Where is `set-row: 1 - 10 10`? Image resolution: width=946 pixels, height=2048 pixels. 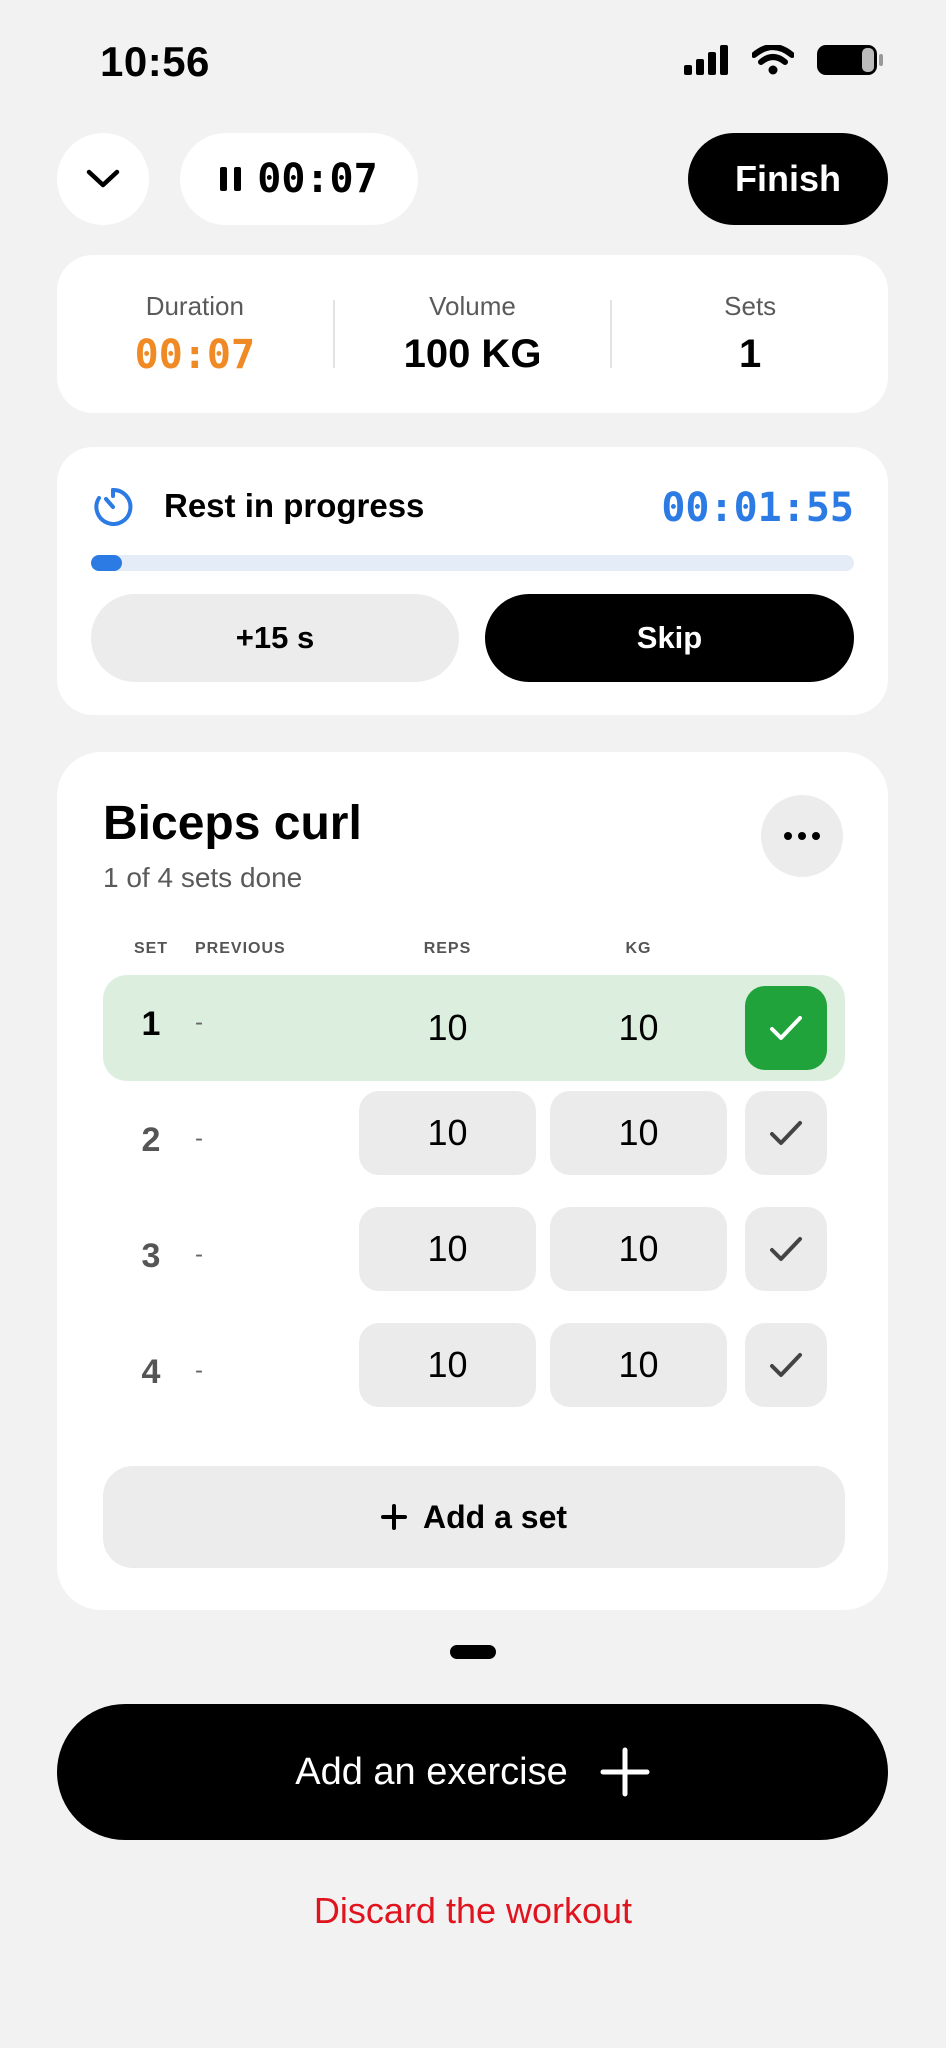 set-row: 1 - 10 10 is located at coordinates (474, 1028).